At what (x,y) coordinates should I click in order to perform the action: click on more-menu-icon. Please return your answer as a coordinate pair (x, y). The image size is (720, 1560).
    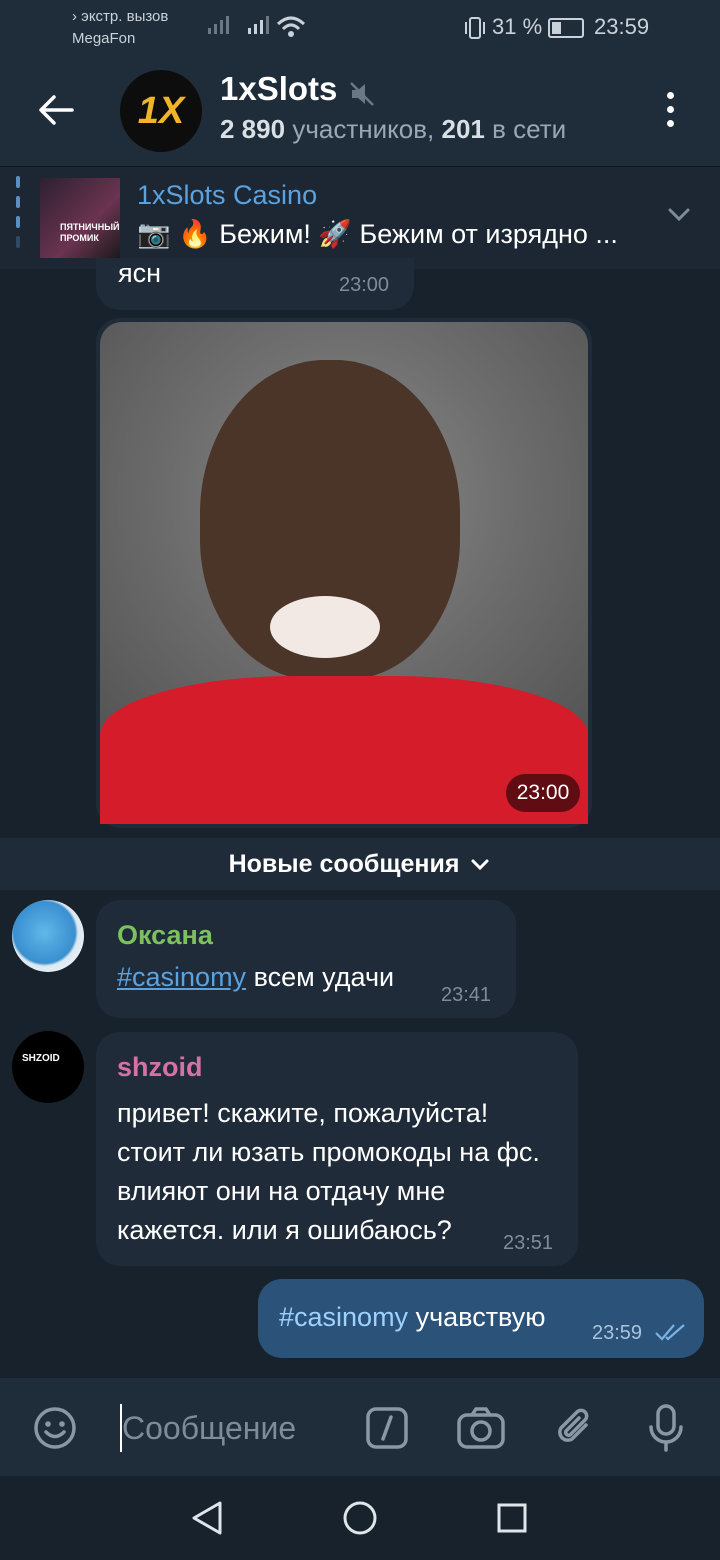
    Looking at the image, I should click on (670, 112).